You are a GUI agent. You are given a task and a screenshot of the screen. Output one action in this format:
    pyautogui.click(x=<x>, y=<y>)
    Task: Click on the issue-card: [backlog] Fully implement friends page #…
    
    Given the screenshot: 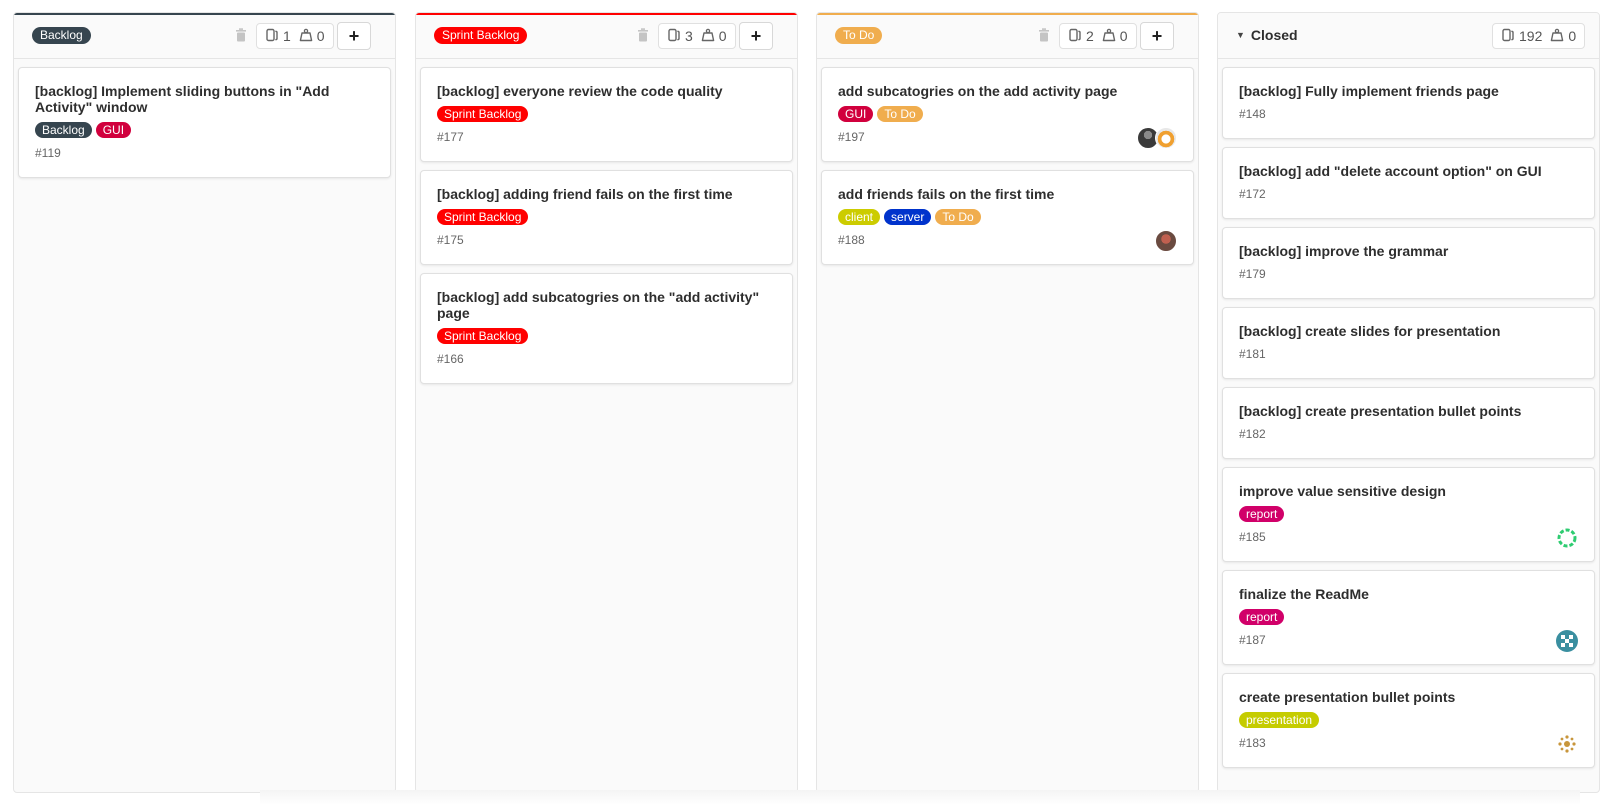 What is the action you would take?
    pyautogui.click(x=1408, y=103)
    